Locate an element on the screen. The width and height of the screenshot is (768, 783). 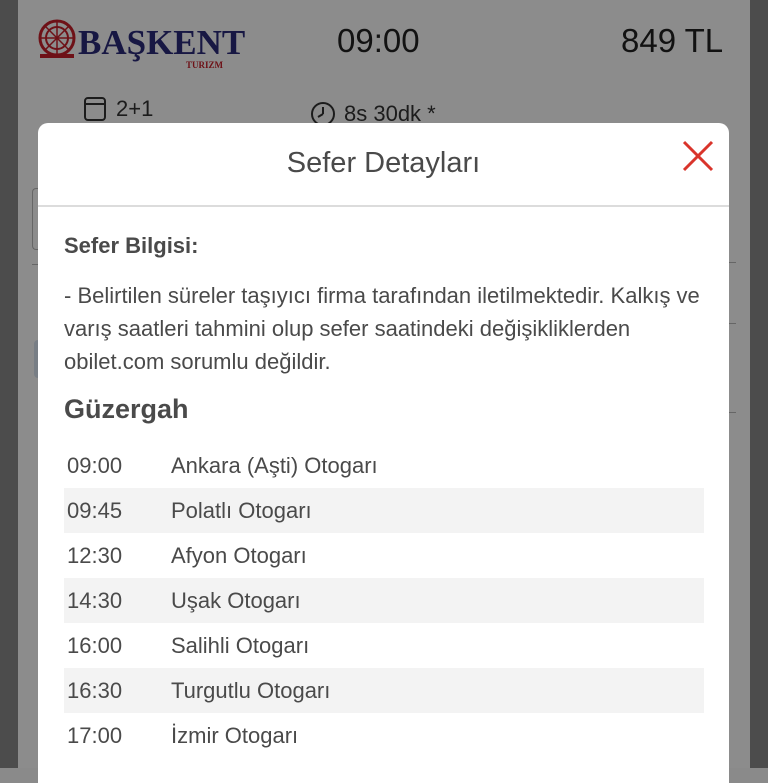
modal-title: Sefer Detayları is located at coordinates (383, 163).